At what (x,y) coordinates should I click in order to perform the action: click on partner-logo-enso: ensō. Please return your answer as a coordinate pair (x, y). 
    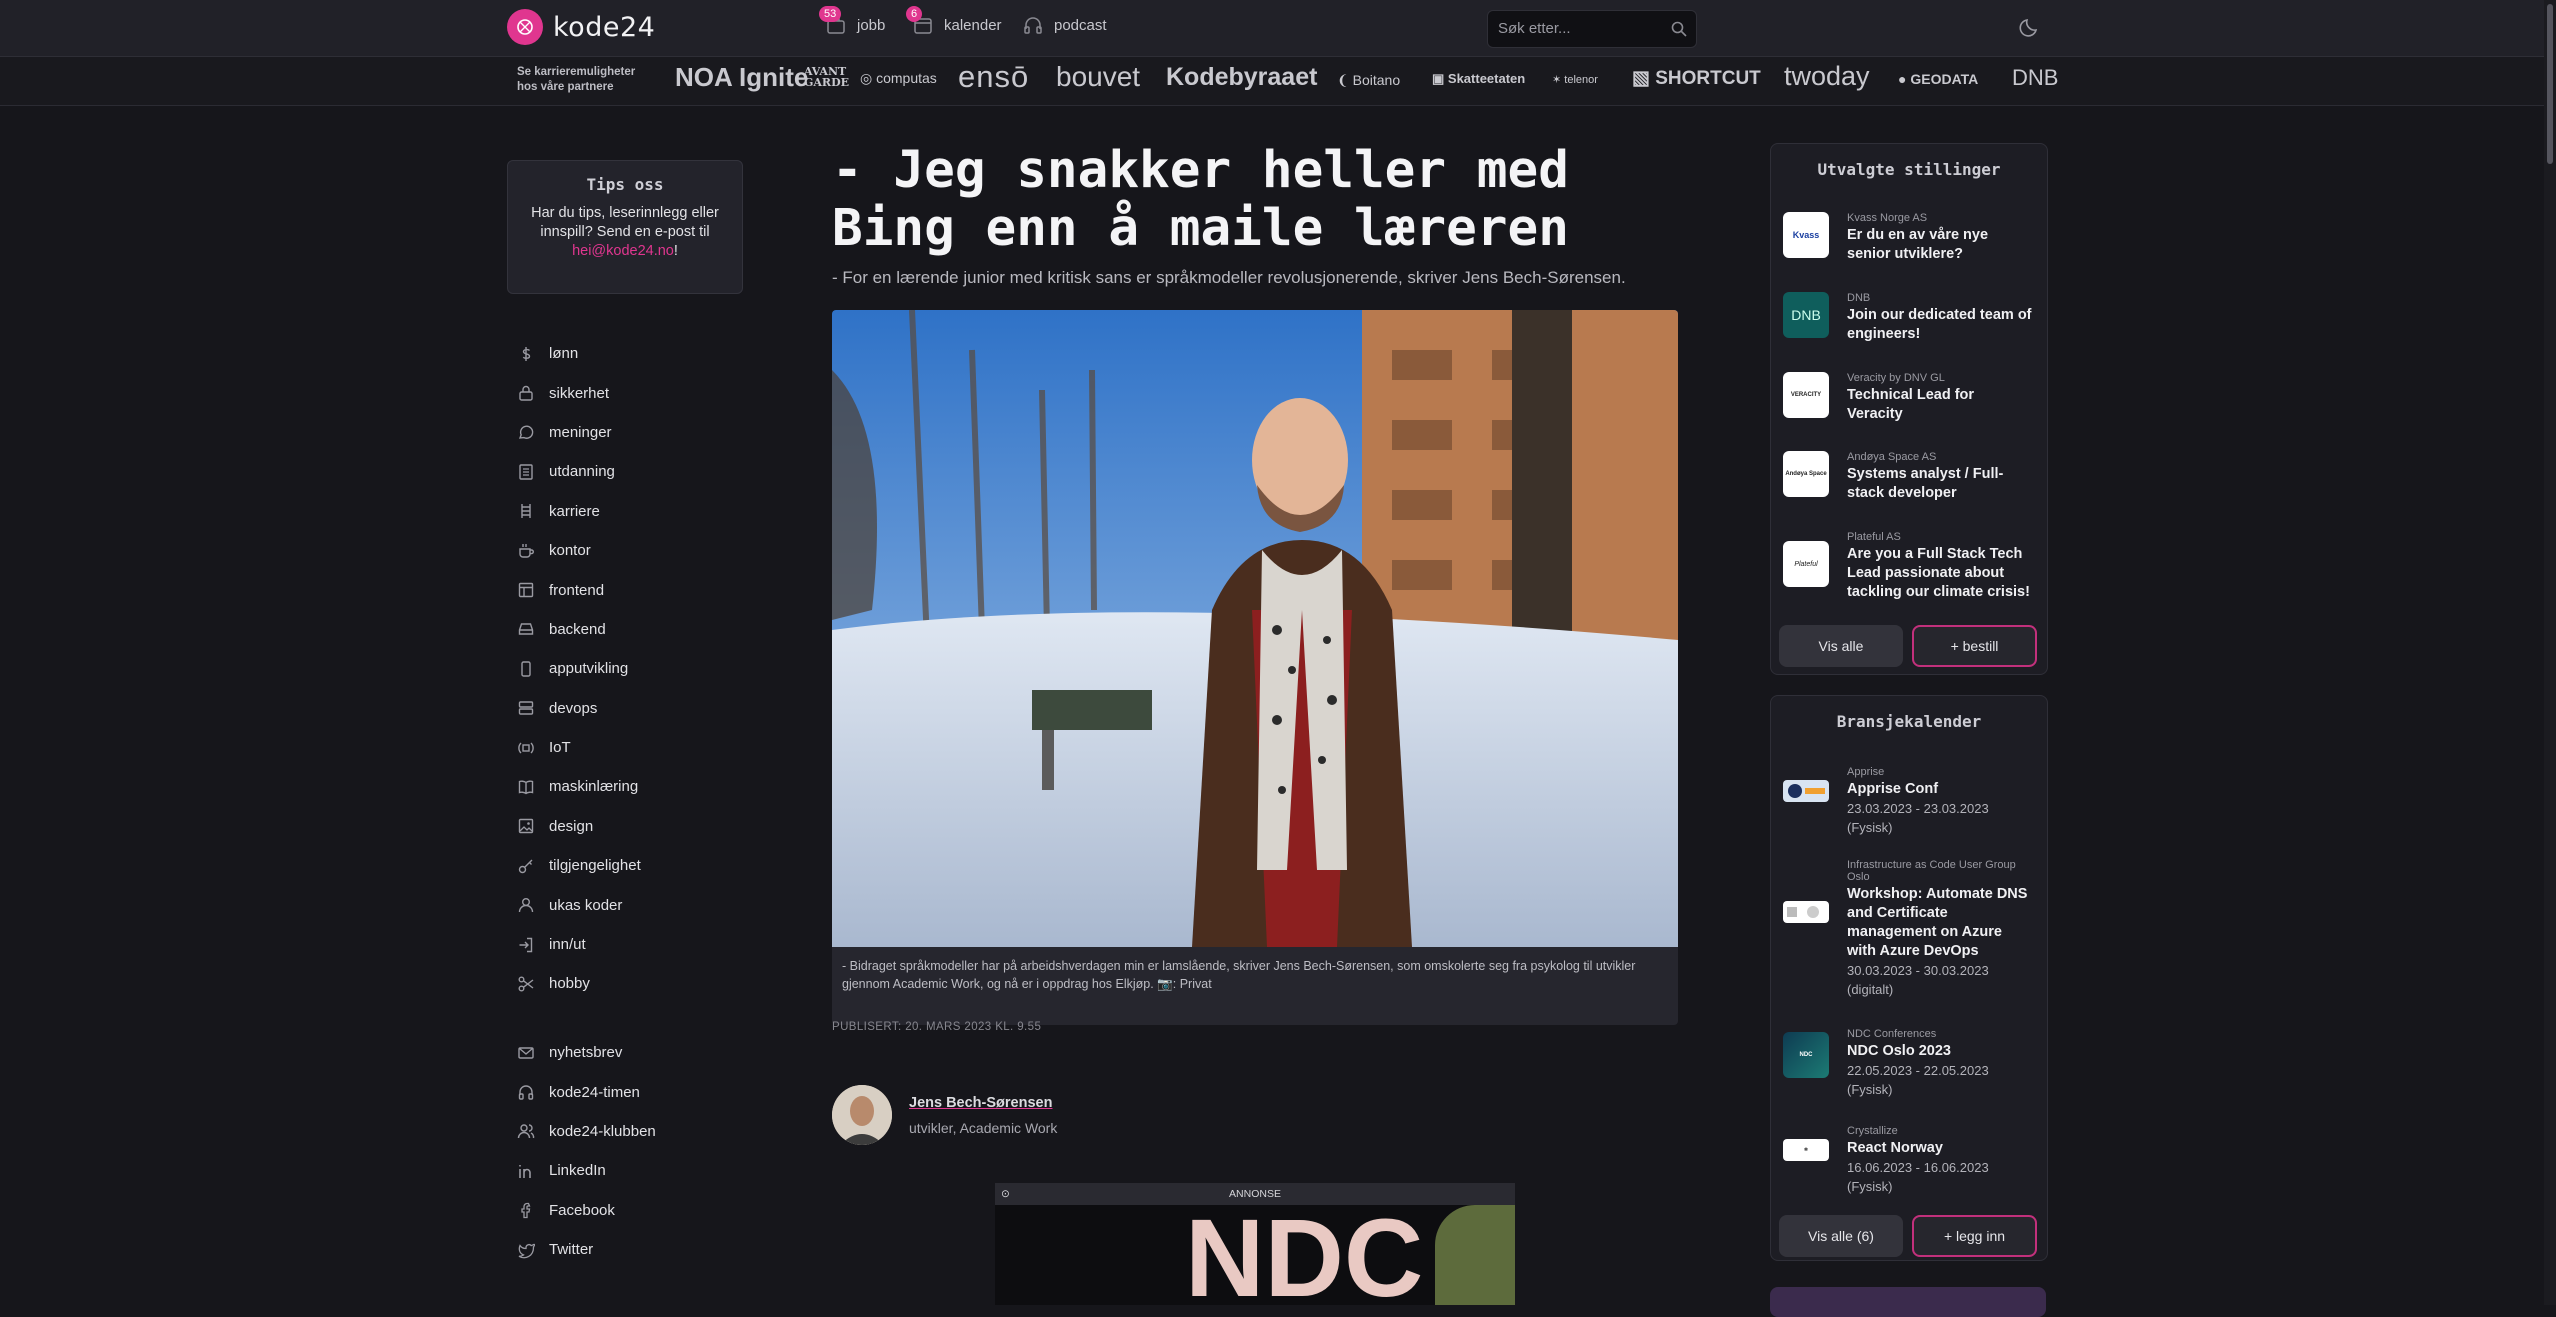
    Looking at the image, I should click on (993, 77).